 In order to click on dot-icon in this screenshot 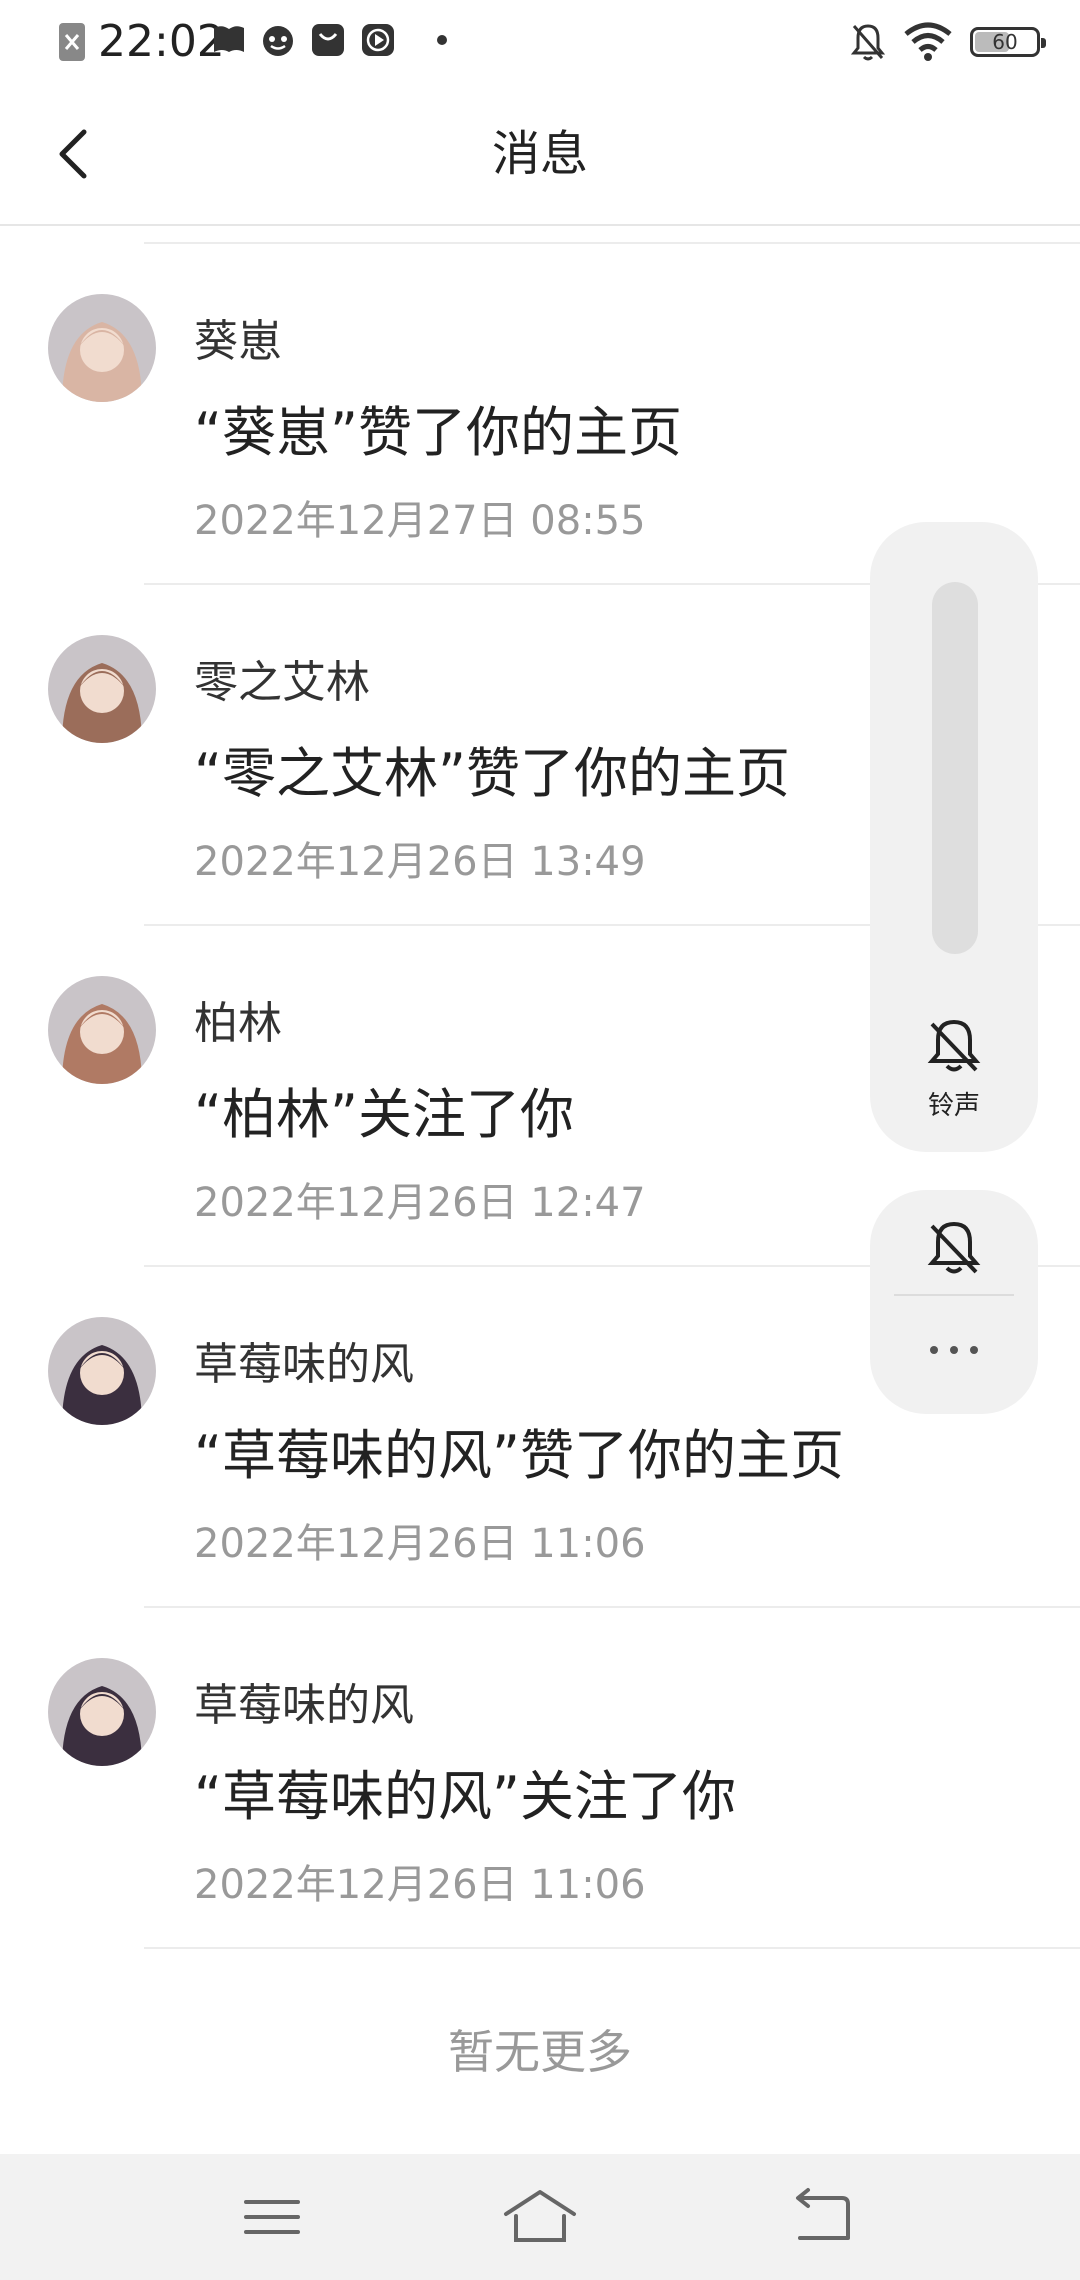, I will do `click(442, 40)`.